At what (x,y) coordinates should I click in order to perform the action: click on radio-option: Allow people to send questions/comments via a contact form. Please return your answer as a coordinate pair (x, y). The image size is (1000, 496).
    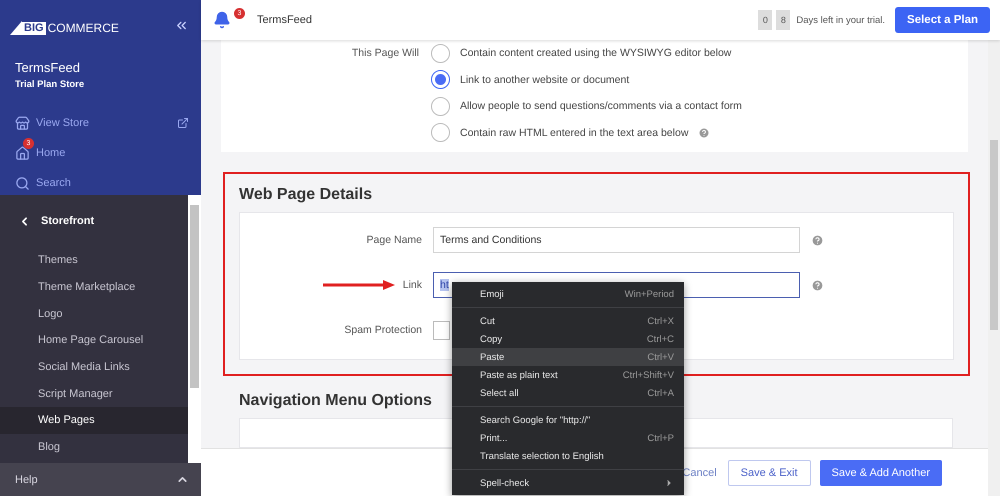
    Looking at the image, I should click on (699, 106).